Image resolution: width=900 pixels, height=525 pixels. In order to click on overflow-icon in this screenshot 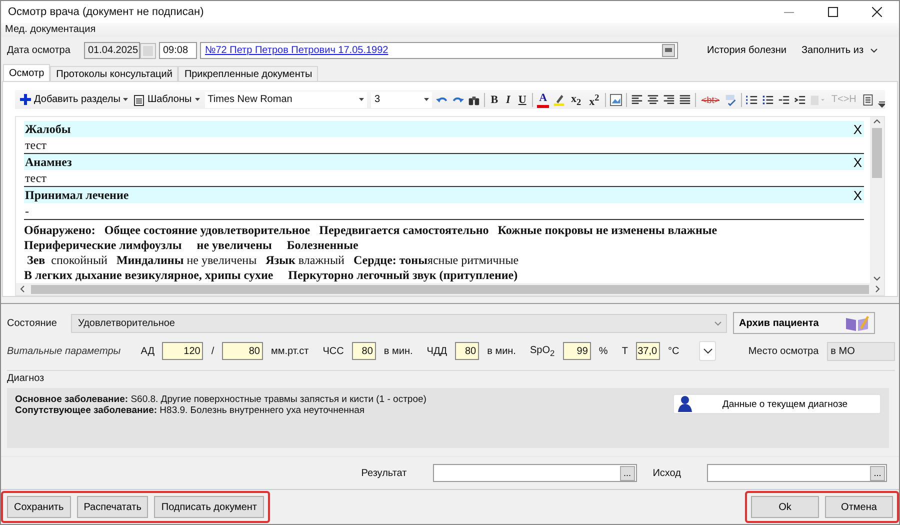, I will do `click(882, 104)`.